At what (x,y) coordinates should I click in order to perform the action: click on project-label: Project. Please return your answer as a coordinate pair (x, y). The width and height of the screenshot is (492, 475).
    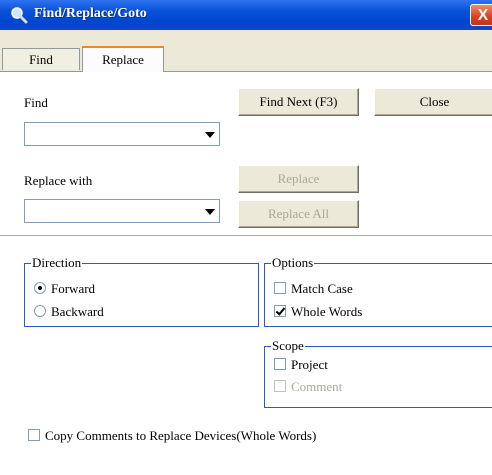
    Looking at the image, I should click on (309, 364).